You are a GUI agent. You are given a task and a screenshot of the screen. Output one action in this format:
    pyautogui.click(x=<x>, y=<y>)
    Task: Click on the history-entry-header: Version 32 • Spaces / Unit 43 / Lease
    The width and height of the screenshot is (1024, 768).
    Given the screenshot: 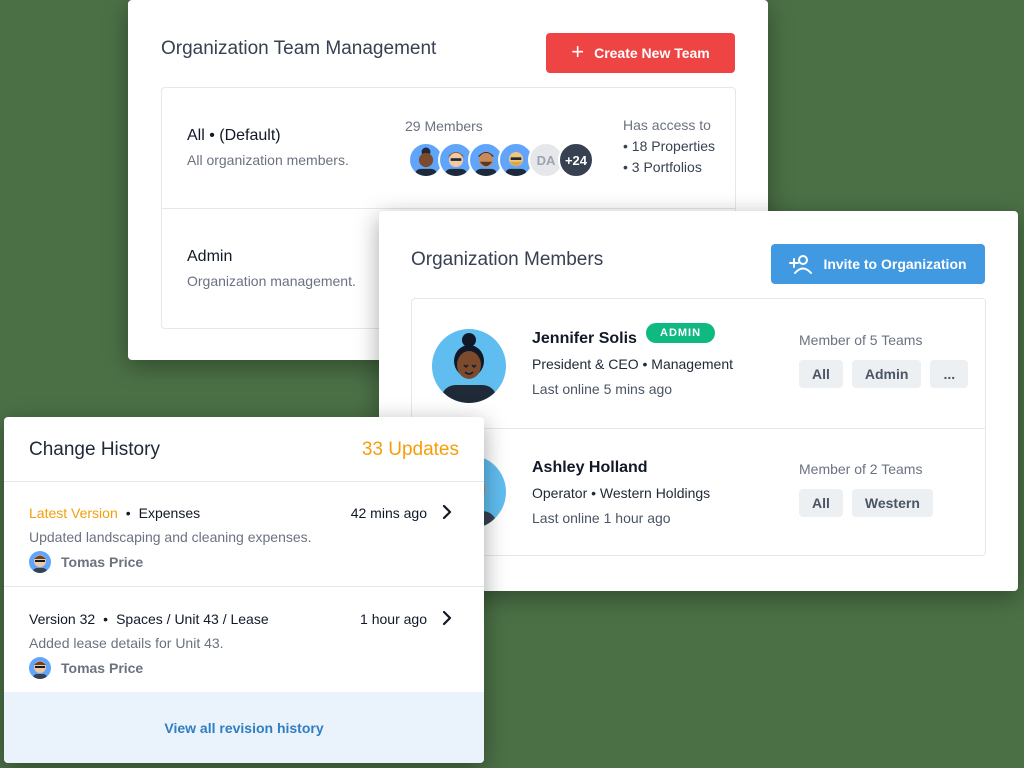 What is the action you would take?
    pyautogui.click(x=149, y=619)
    